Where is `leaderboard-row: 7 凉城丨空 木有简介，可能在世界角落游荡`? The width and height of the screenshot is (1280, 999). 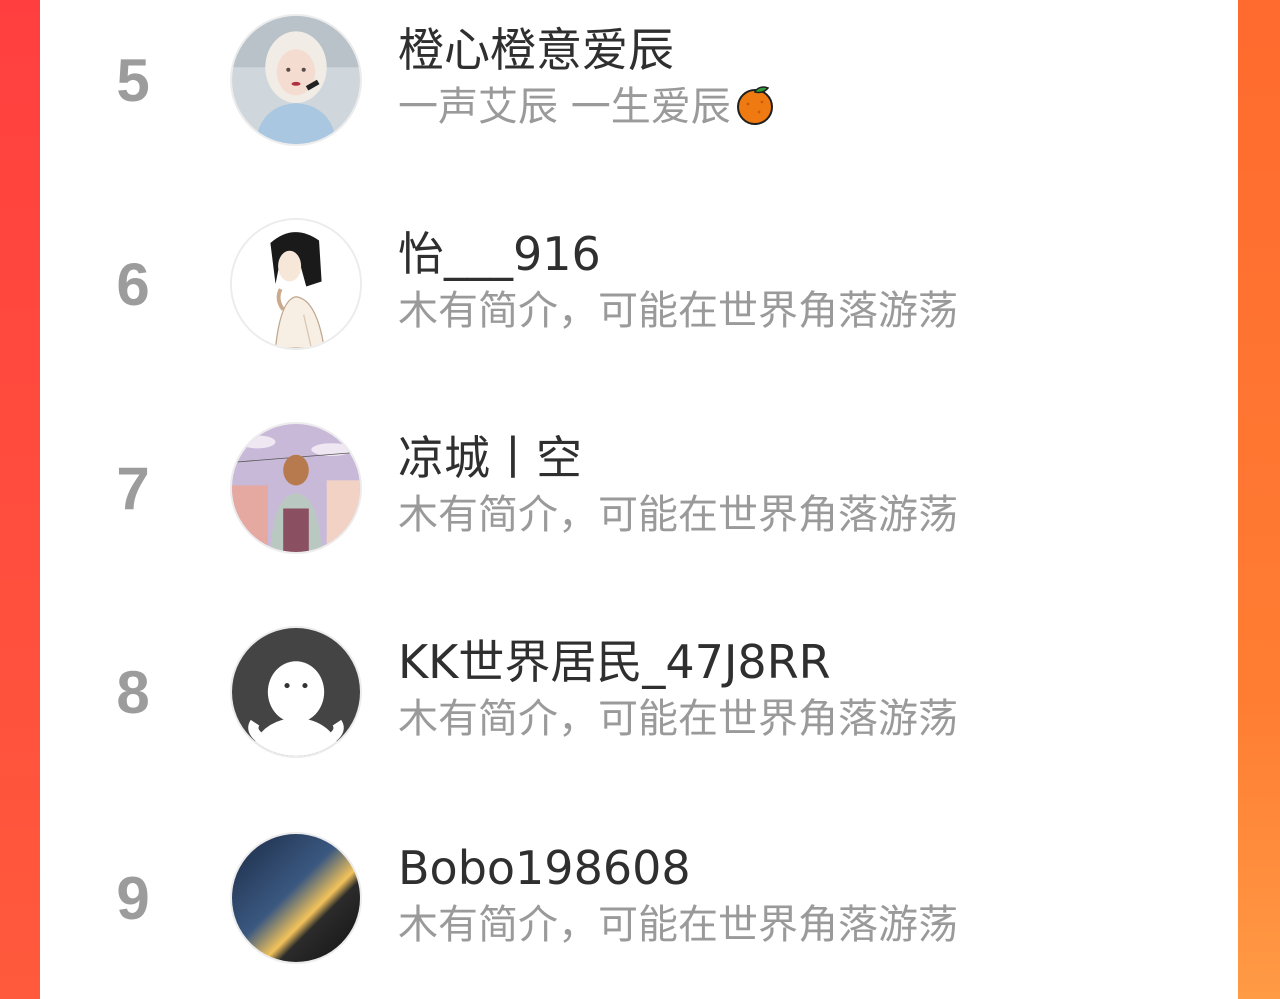 leaderboard-row: 7 凉城丨空 木有简介，可能在世界角落游荡 is located at coordinates (639, 491).